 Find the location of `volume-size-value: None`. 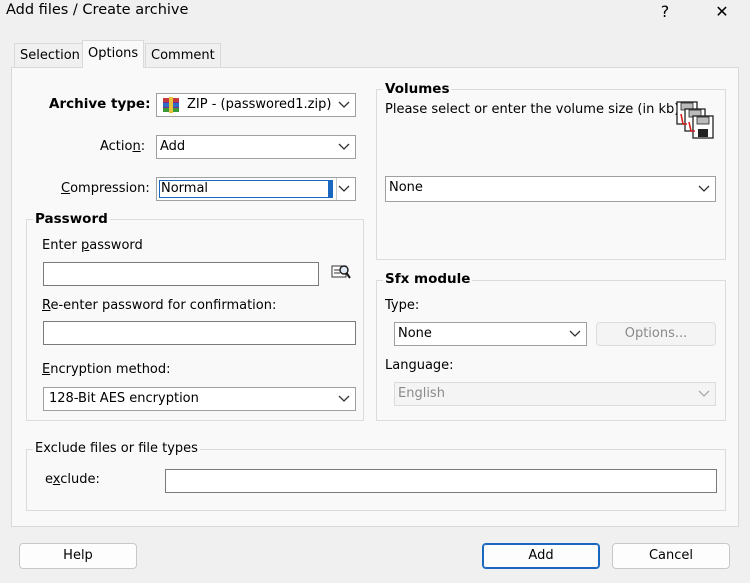

volume-size-value: None is located at coordinates (406, 187).